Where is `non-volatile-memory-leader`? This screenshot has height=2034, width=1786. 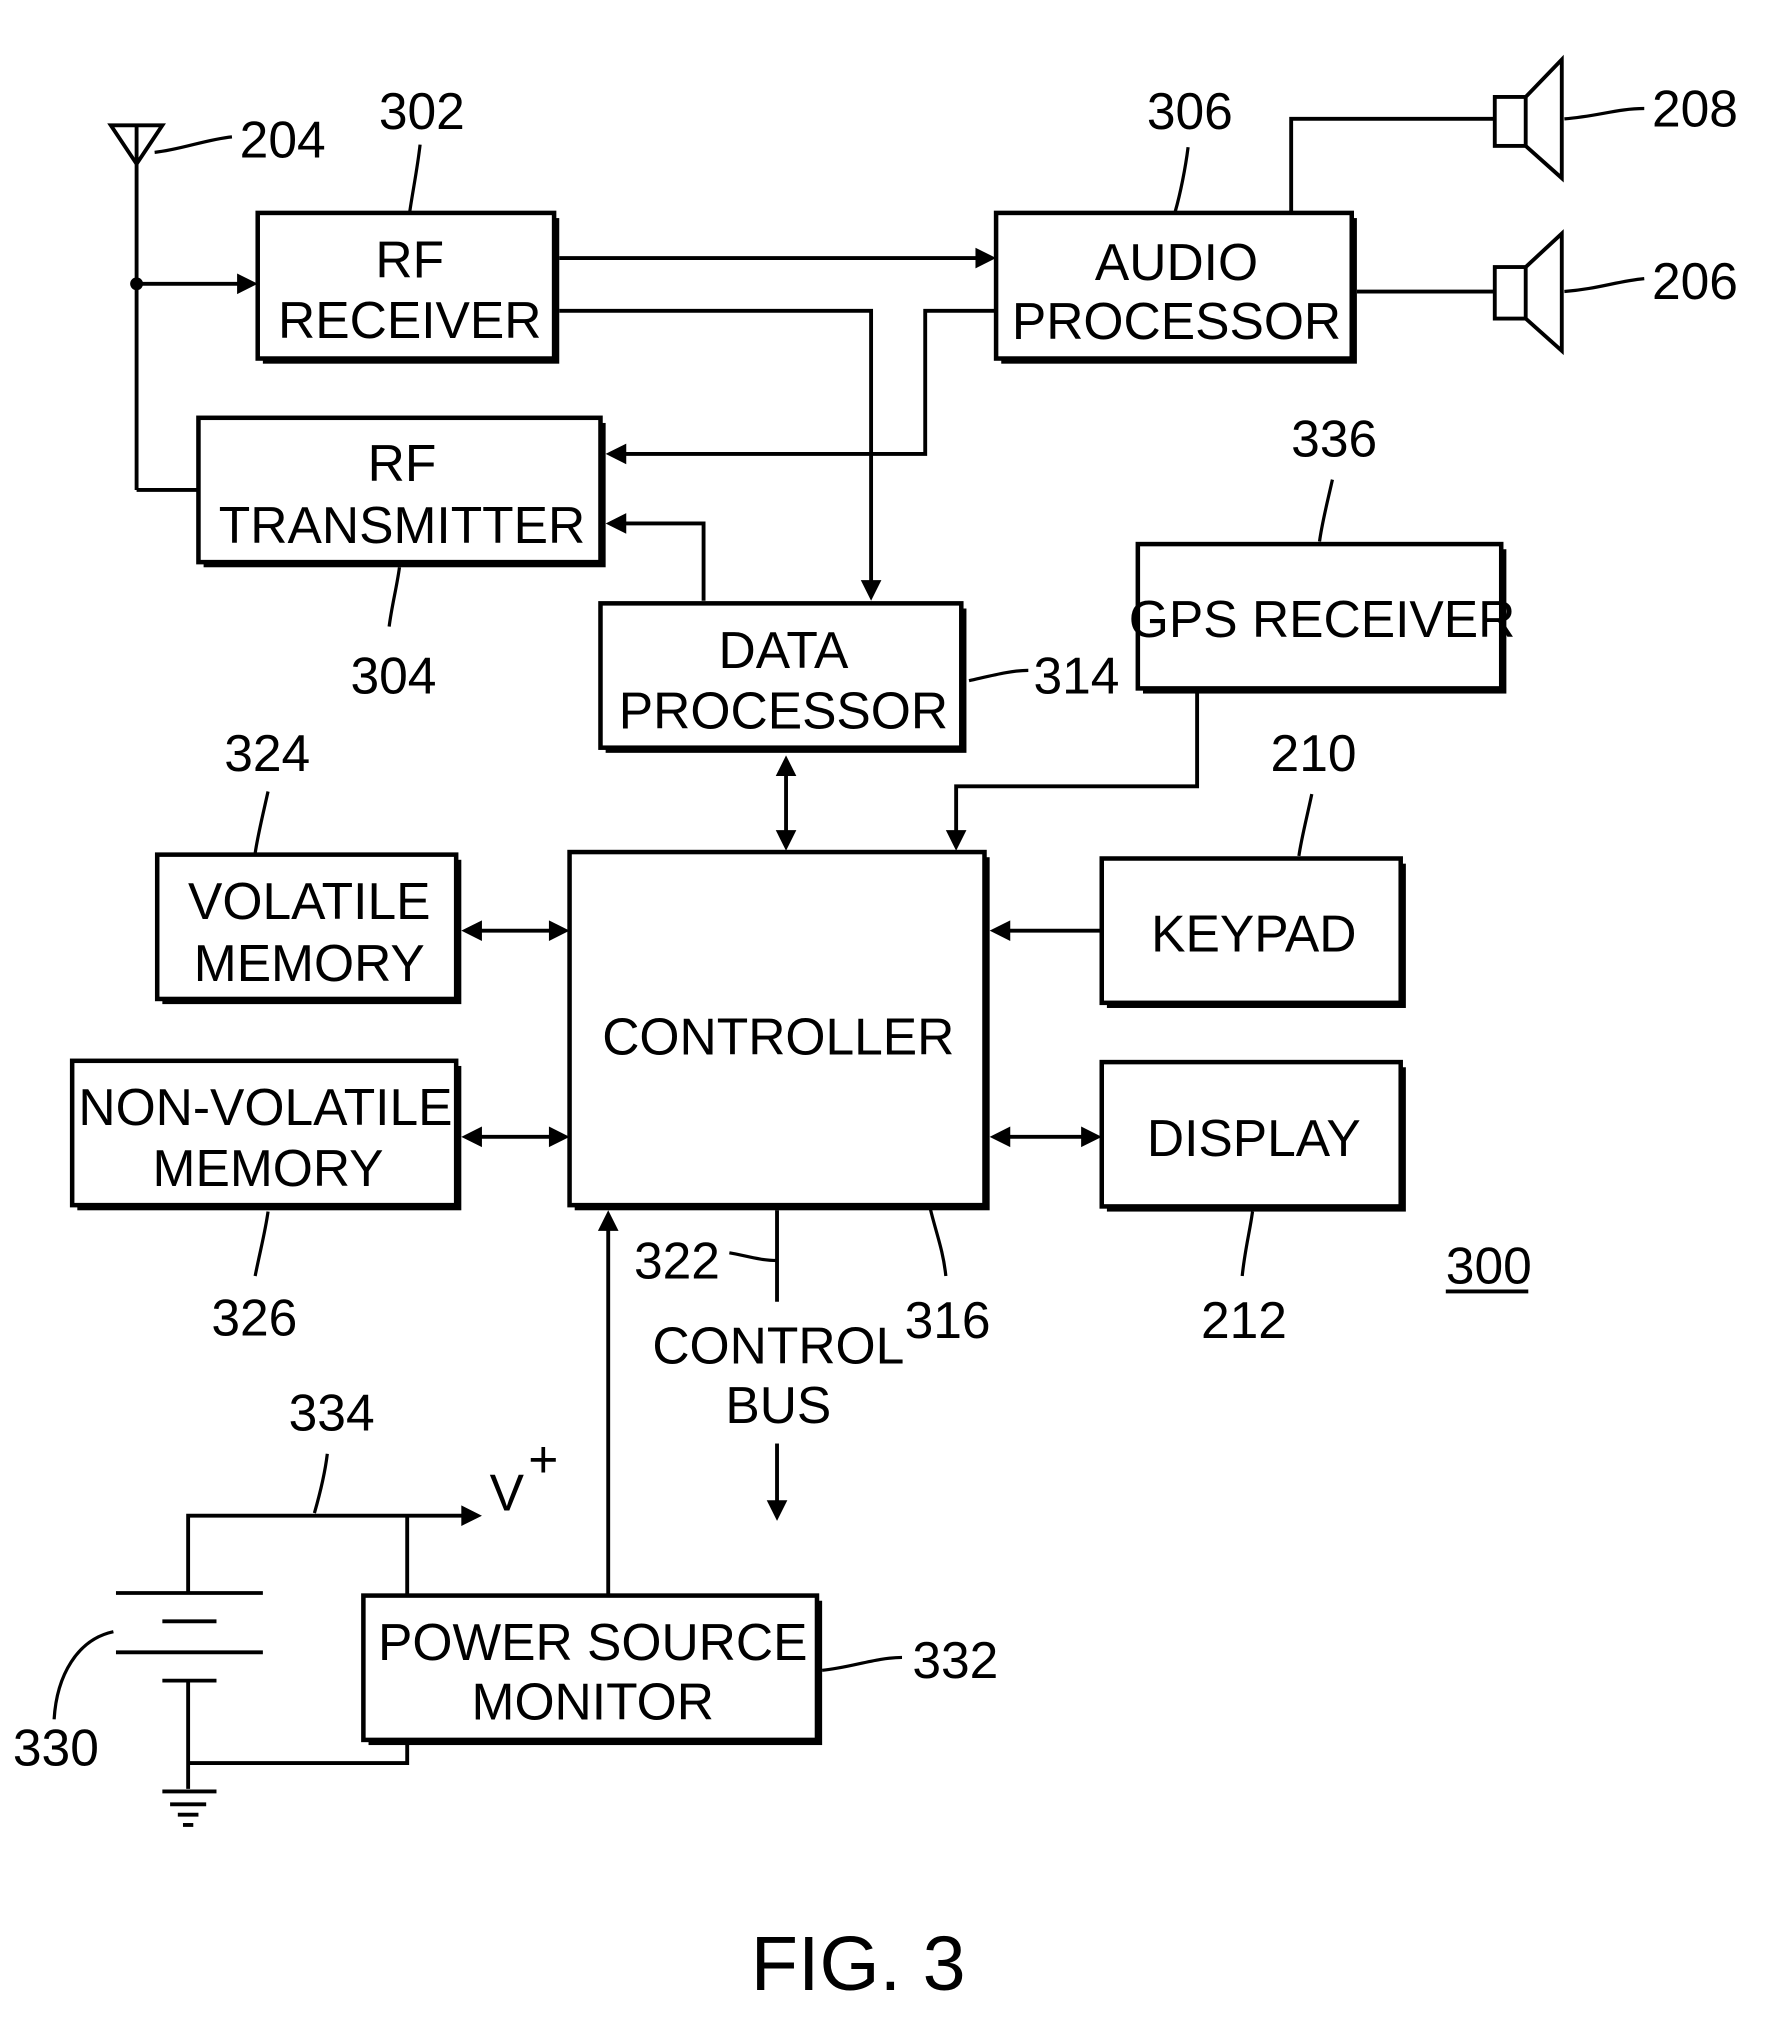
non-volatile-memory-leader is located at coordinates (261, 1244).